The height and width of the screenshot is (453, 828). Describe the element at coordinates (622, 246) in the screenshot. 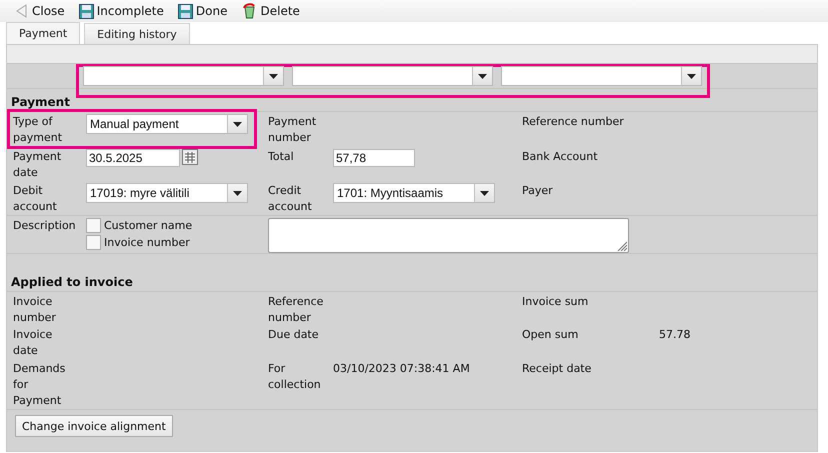

I see `resize-grip-icon` at that location.